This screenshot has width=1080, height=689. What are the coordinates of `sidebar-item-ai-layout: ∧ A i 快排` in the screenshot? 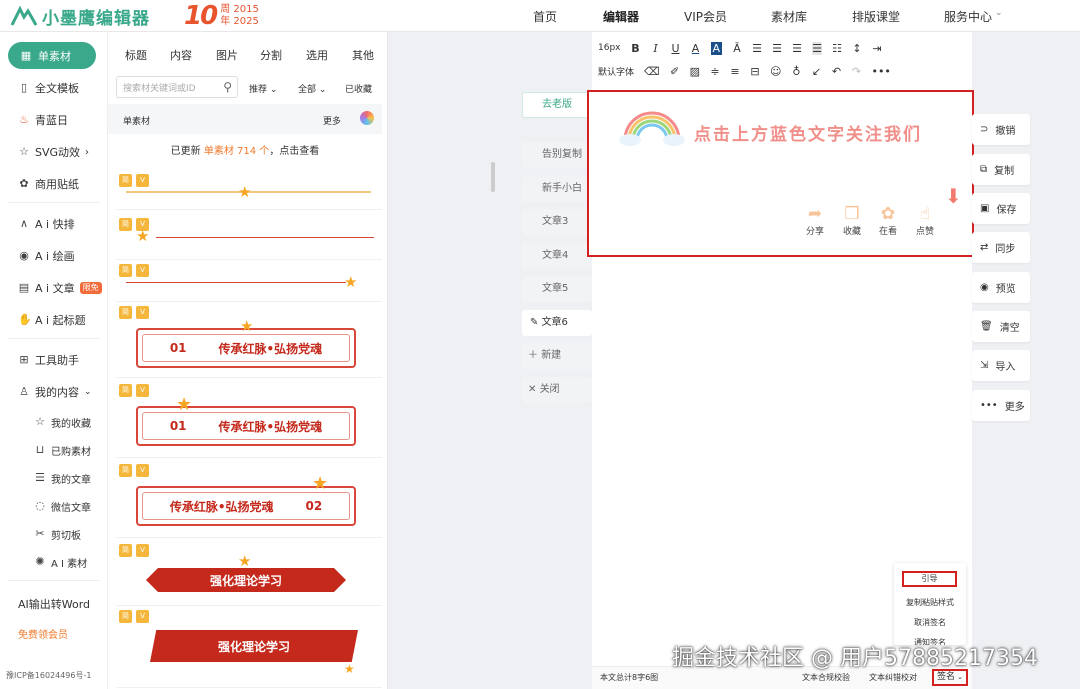 It's located at (46, 224).